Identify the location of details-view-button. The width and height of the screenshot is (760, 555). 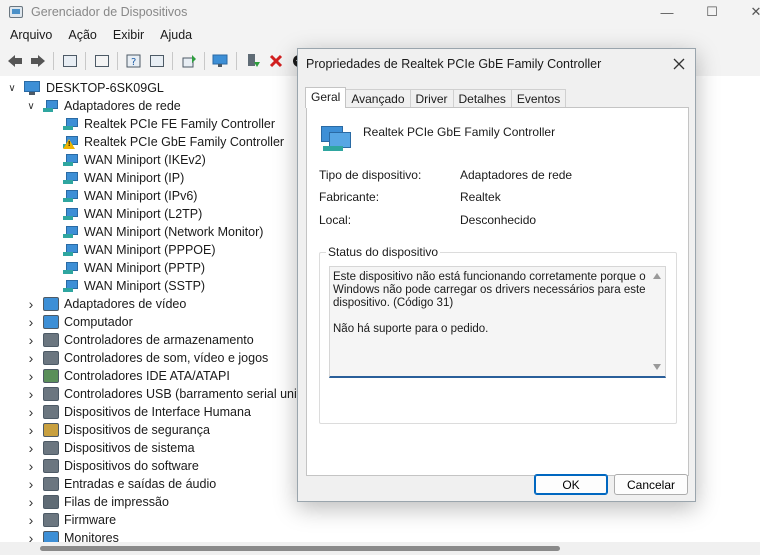
(157, 61).